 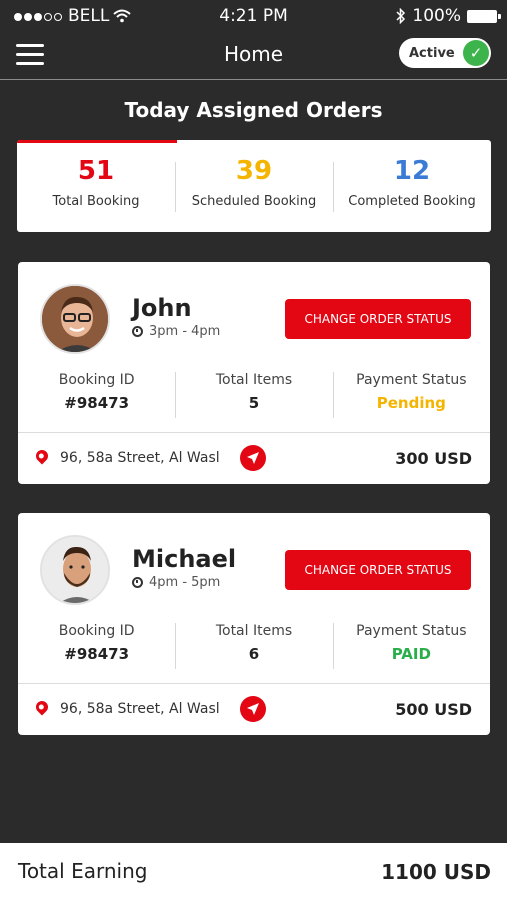 What do you see at coordinates (412, 171) in the screenshot?
I see `stat-value: 12` at bounding box center [412, 171].